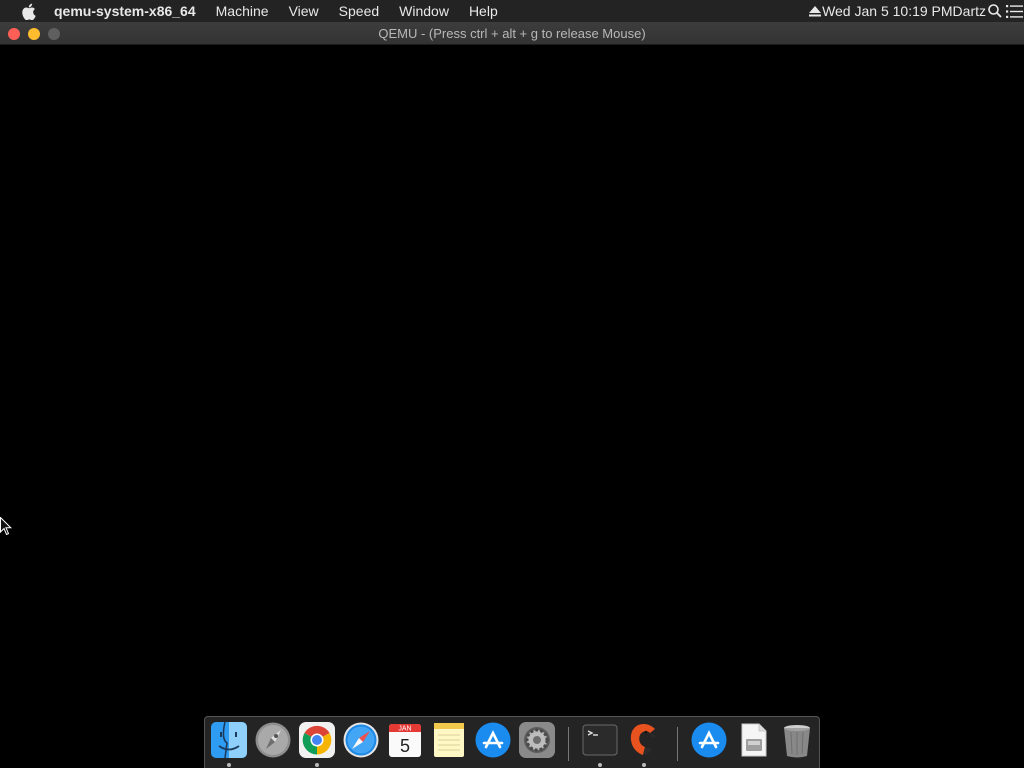  What do you see at coordinates (995, 11) in the screenshot?
I see `spotlight-search-icon` at bounding box center [995, 11].